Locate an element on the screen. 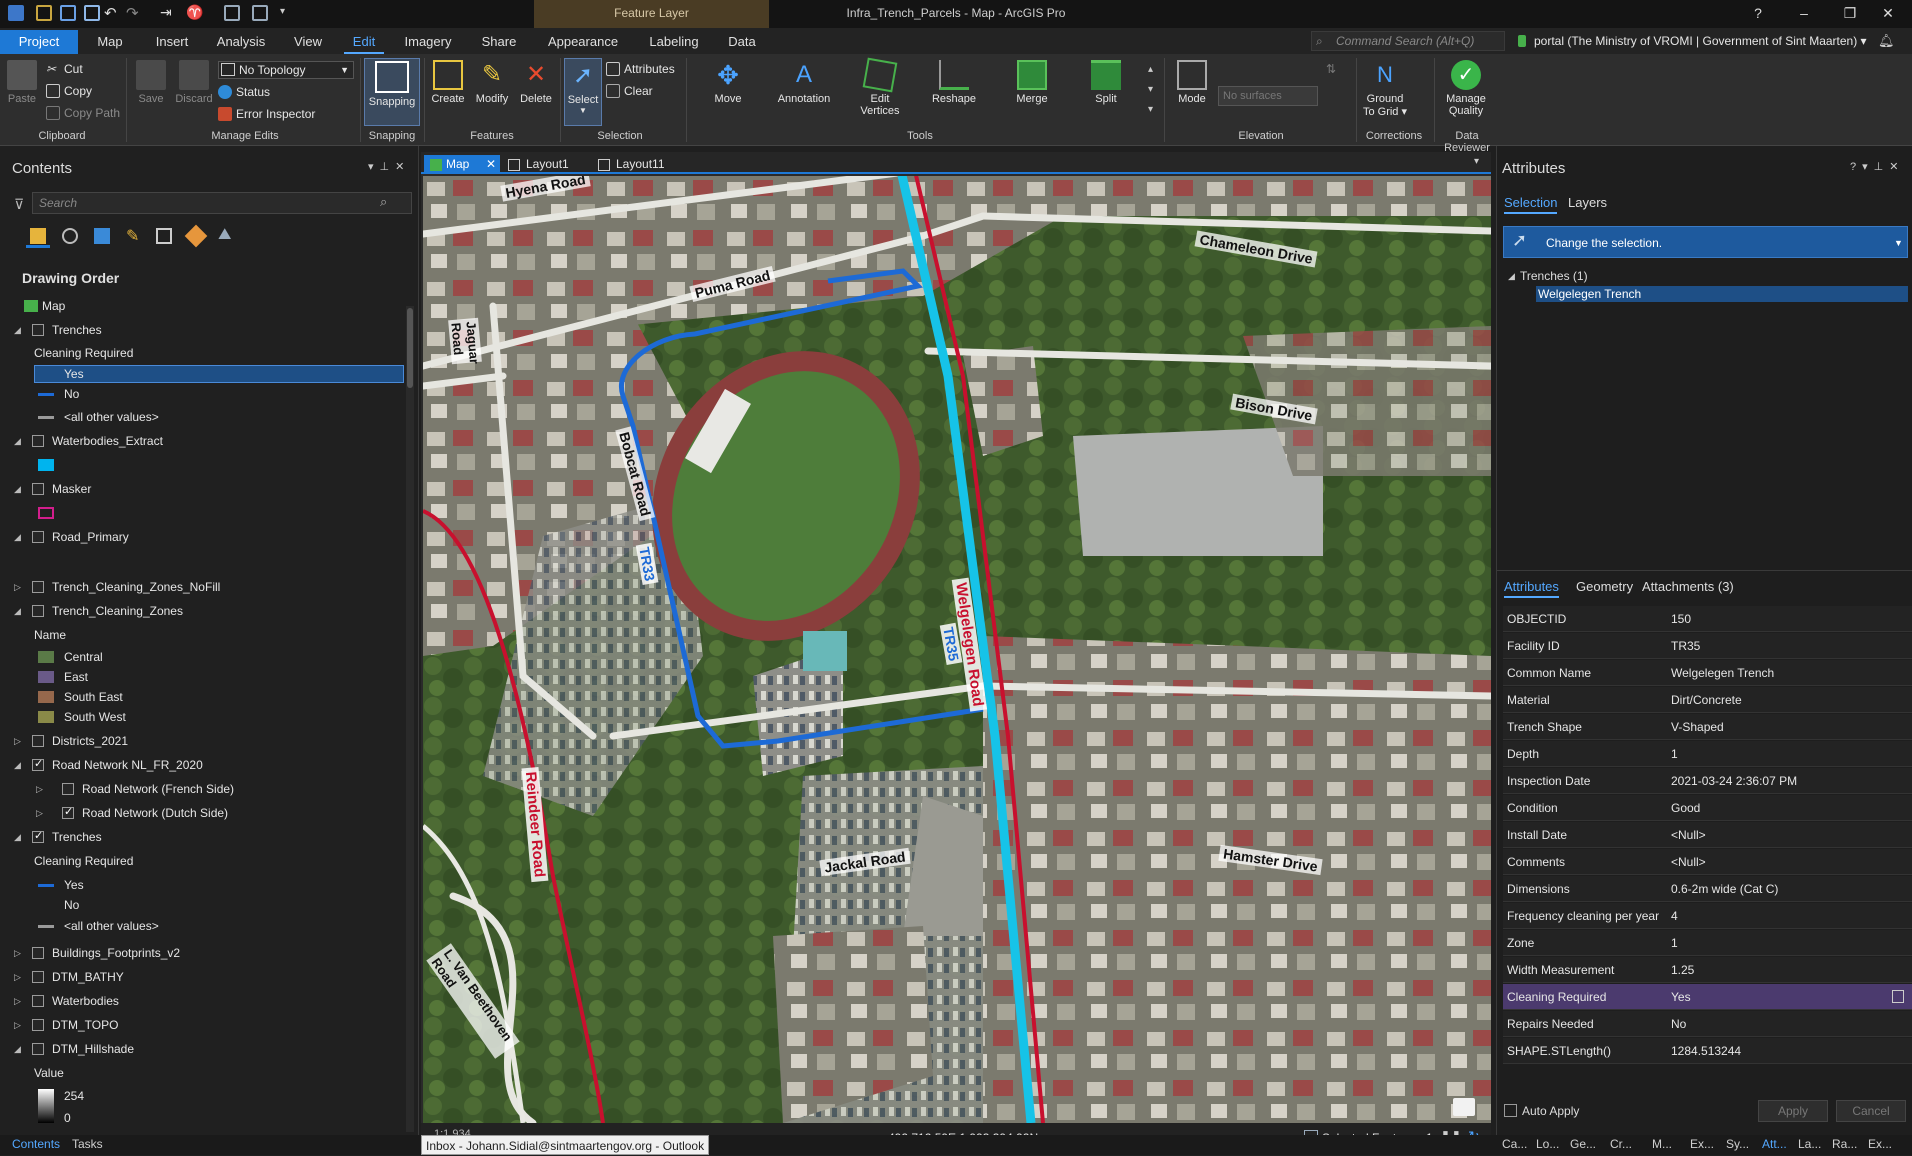 Image resolution: width=1912 pixels, height=1156 pixels. attributes-tab-layers: Layers is located at coordinates (1587, 202).